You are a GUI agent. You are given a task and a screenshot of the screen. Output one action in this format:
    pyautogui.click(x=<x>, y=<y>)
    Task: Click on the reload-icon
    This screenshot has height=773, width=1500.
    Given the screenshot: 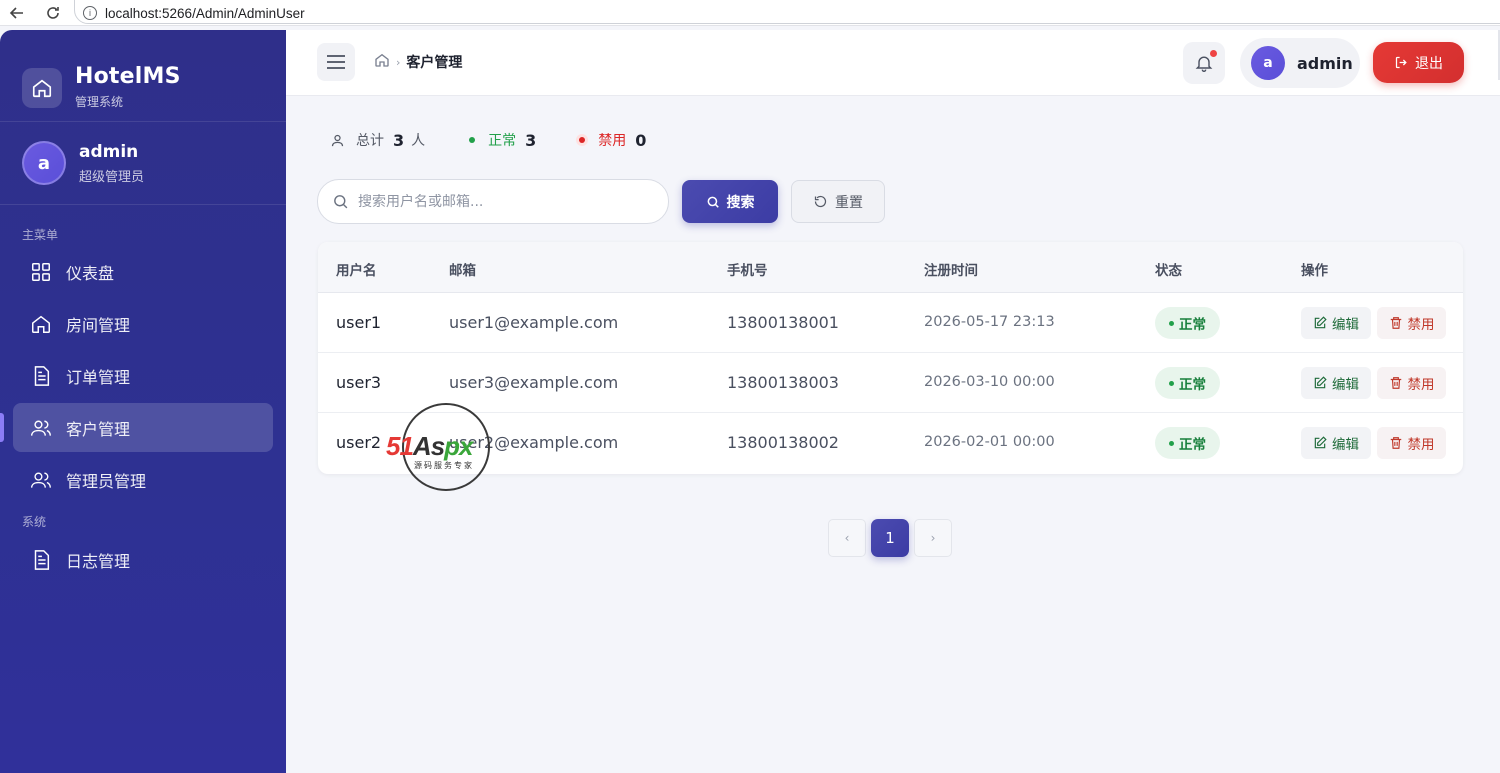 What is the action you would take?
    pyautogui.click(x=53, y=13)
    